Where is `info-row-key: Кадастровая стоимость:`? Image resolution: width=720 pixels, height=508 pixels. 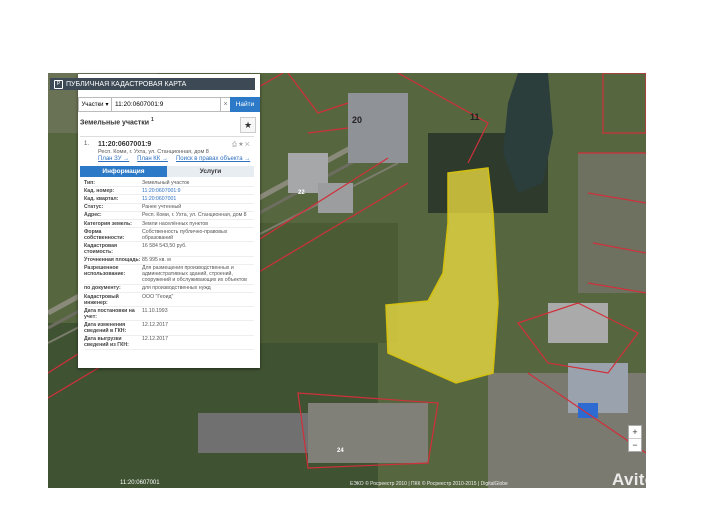
info-row-key: Кадастровая стоимость: is located at coordinates (101, 248).